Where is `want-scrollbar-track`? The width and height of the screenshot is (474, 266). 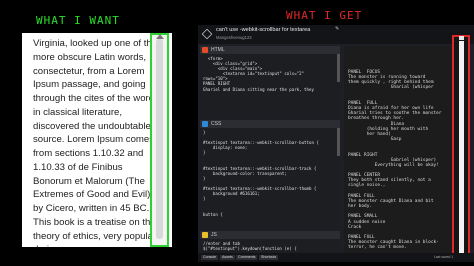 want-scrollbar-track is located at coordinates (159, 140).